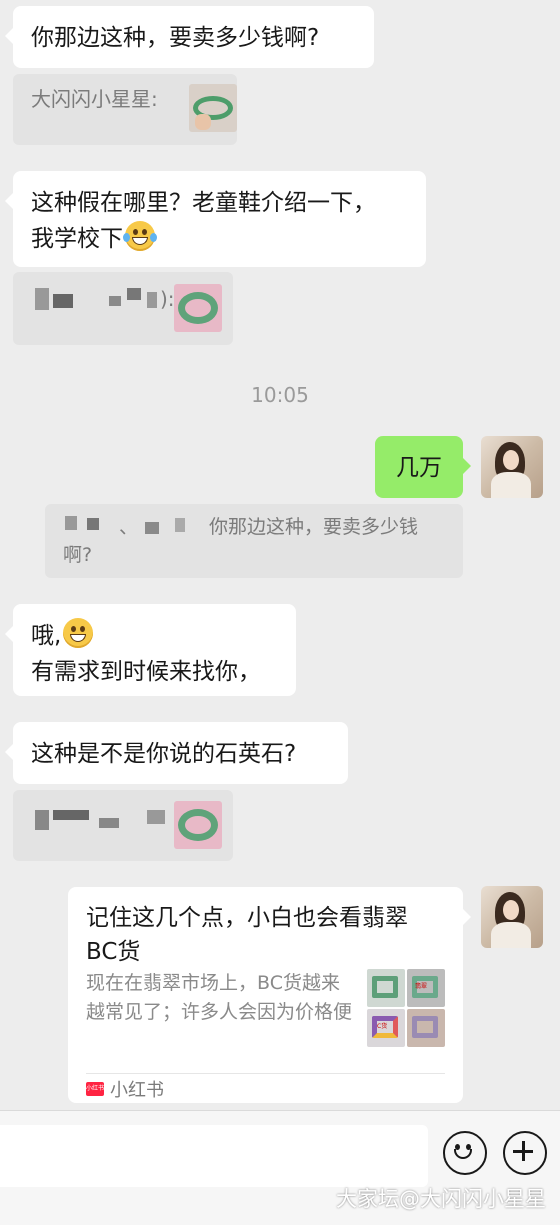 The height and width of the screenshot is (1225, 560). What do you see at coordinates (406, 1008) in the screenshot?
I see `card-thumbnail: 翡翠 C货` at bounding box center [406, 1008].